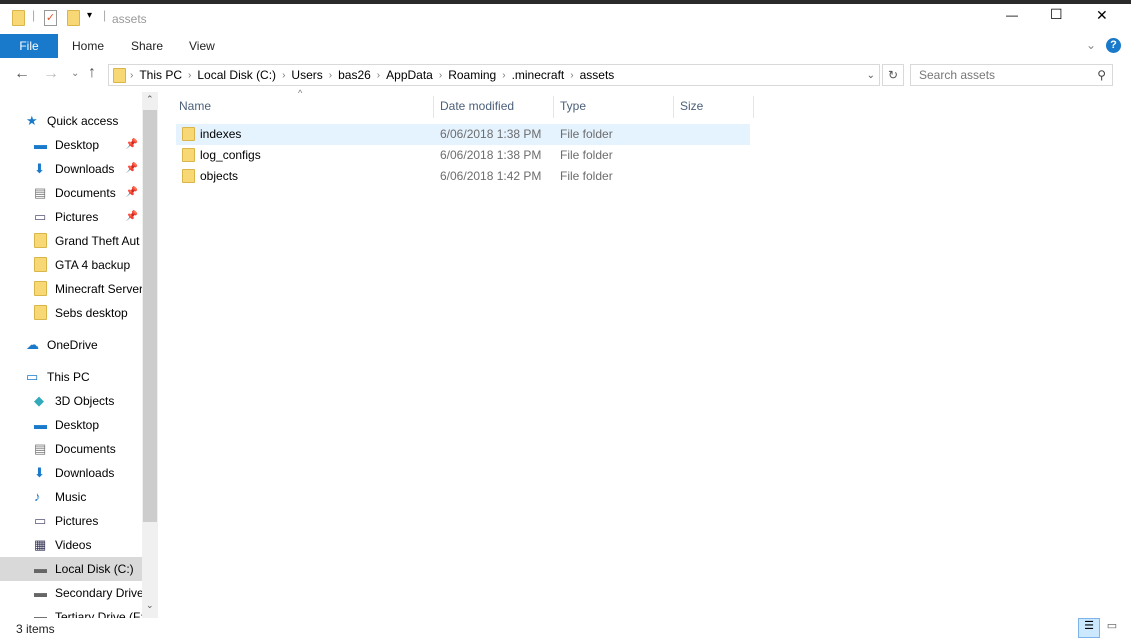 The width and height of the screenshot is (1131, 640). I want to click on help-icon: ?, so click(1113, 45).